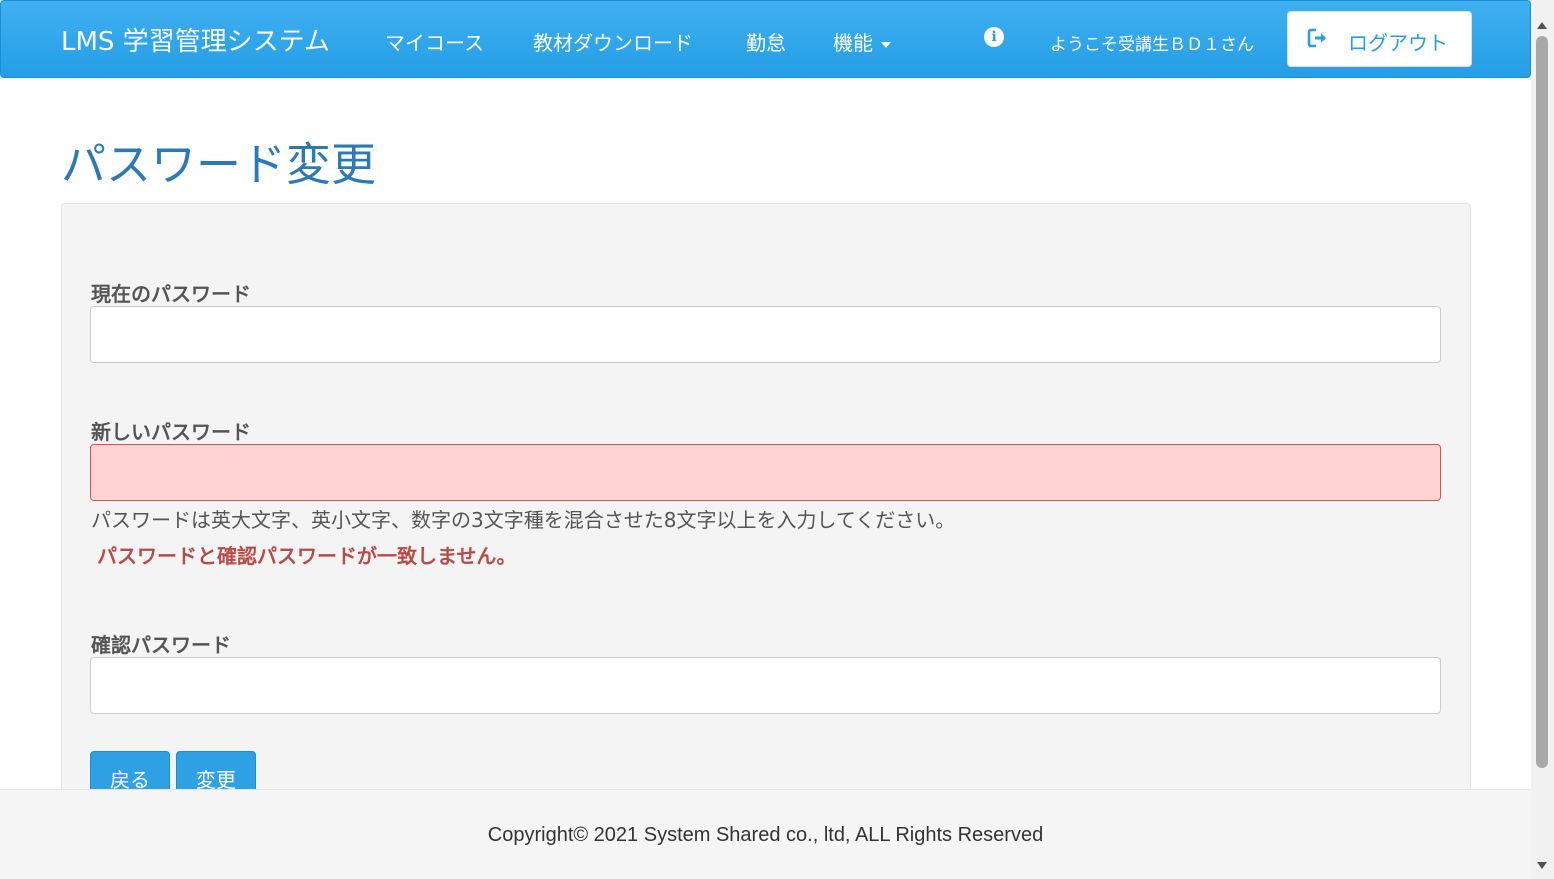  I want to click on current-password-input, so click(765, 334).